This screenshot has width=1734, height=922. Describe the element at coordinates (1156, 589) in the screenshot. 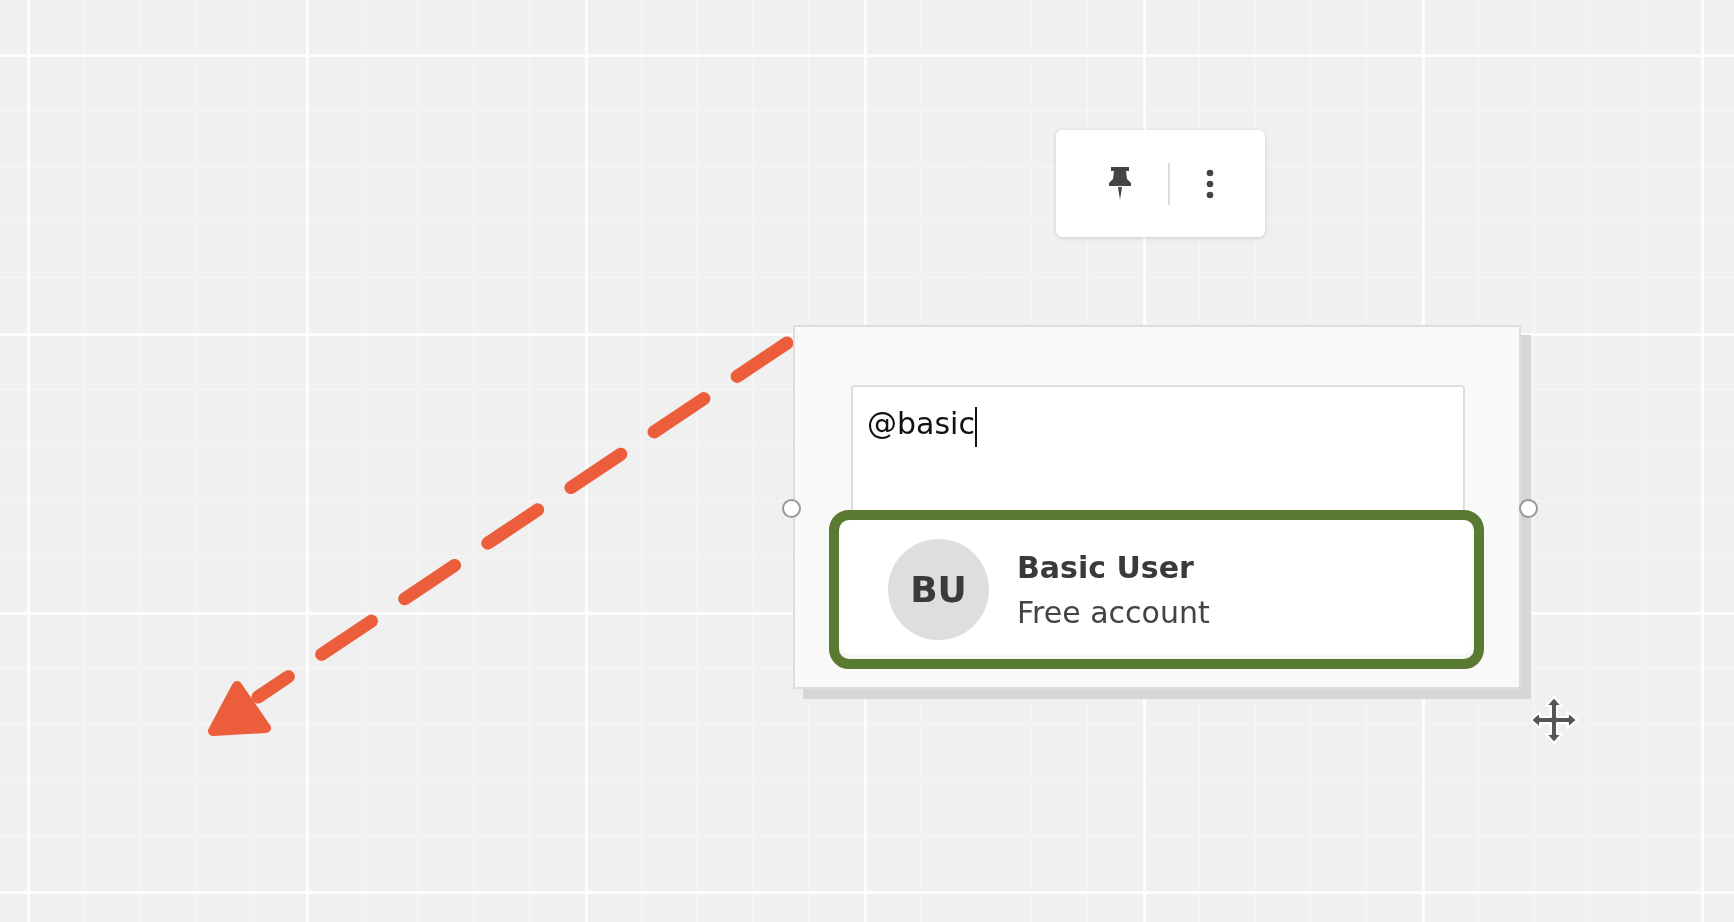

I see `user-suggestion: BU Basic User Free account` at that location.